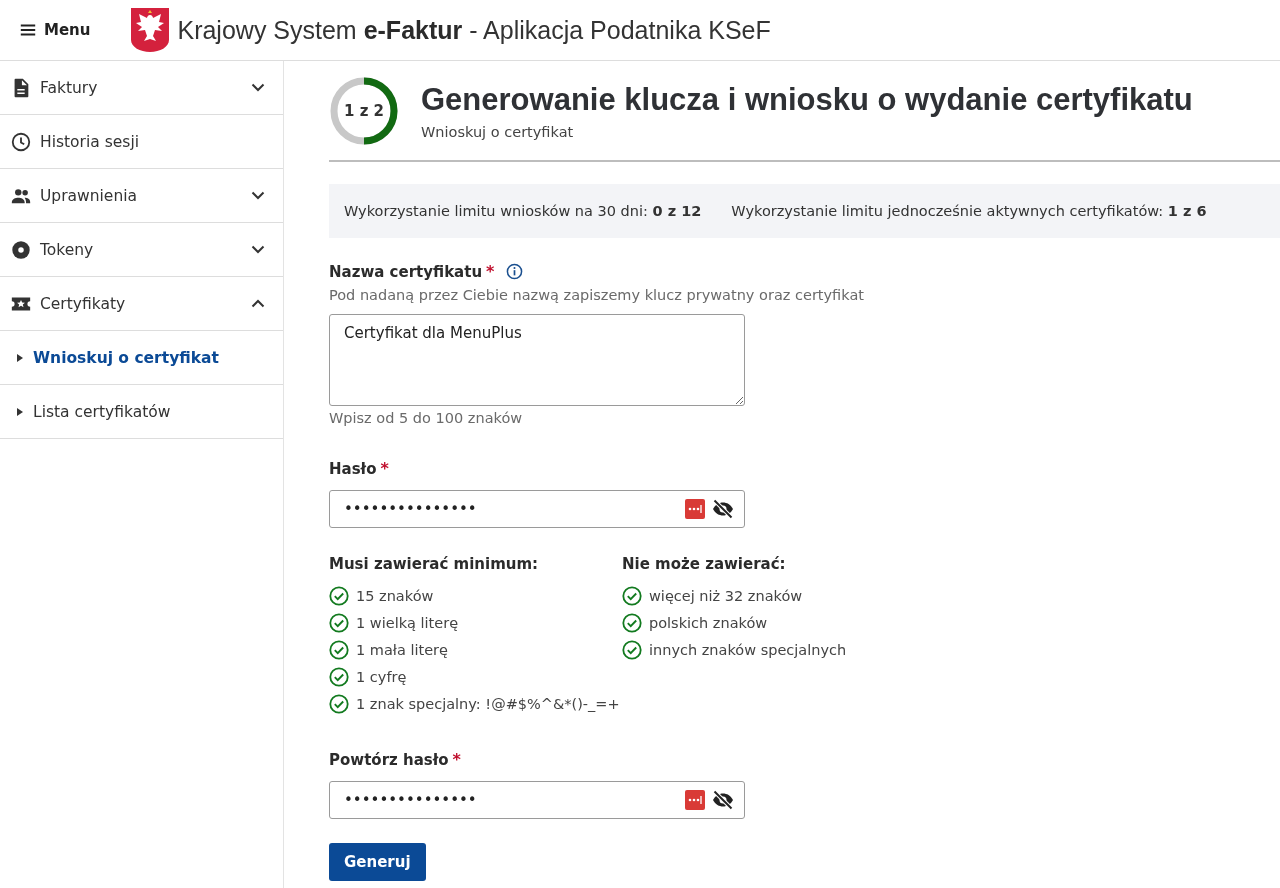 The image size is (1280, 888). I want to click on page-subtitle: Wnioskuj o certyfikat, so click(498, 132).